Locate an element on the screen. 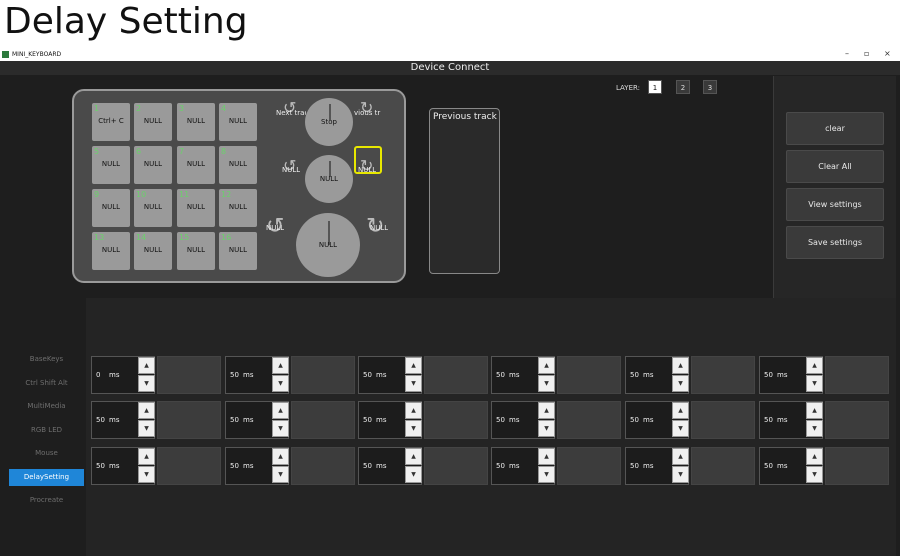 The image size is (900, 556). key-12: 12 NULL is located at coordinates (238, 208).